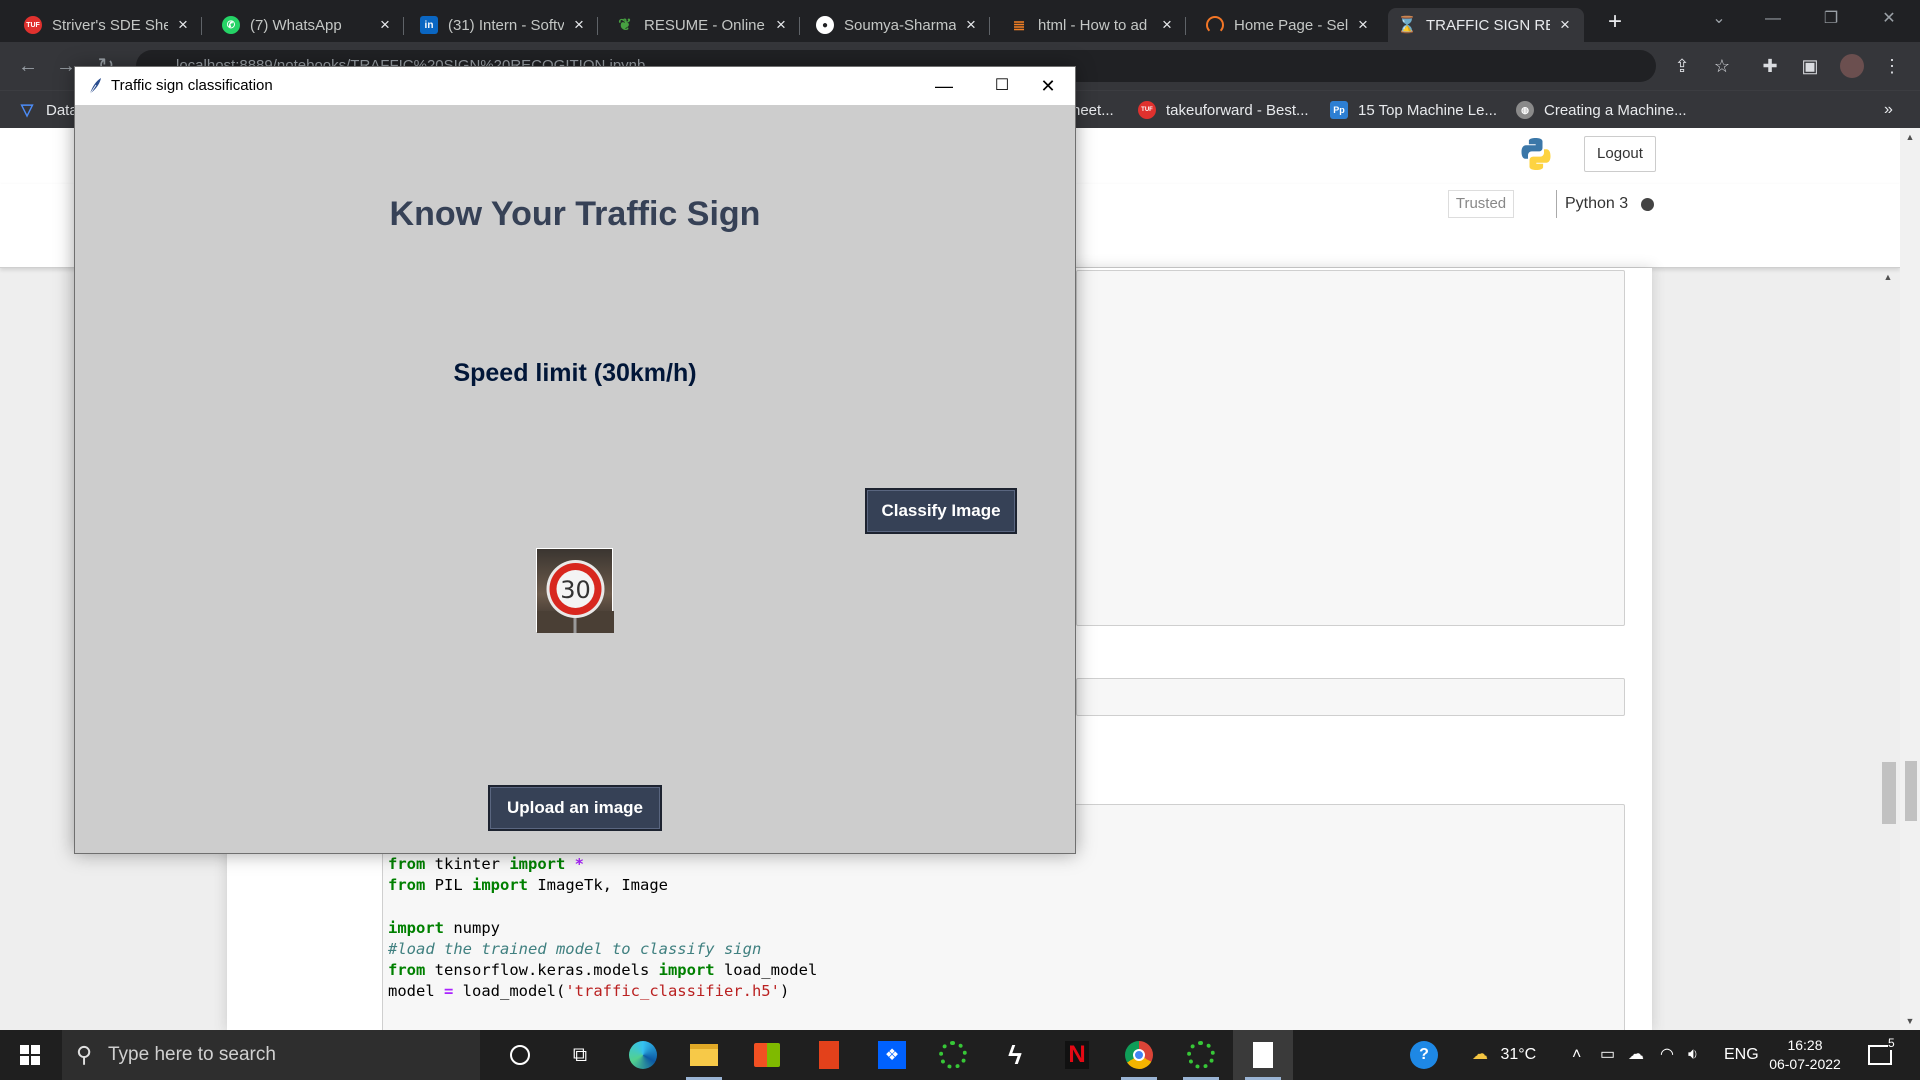 The width and height of the screenshot is (1920, 1080). I want to click on search-placeholder: Type here to search, so click(192, 1054).